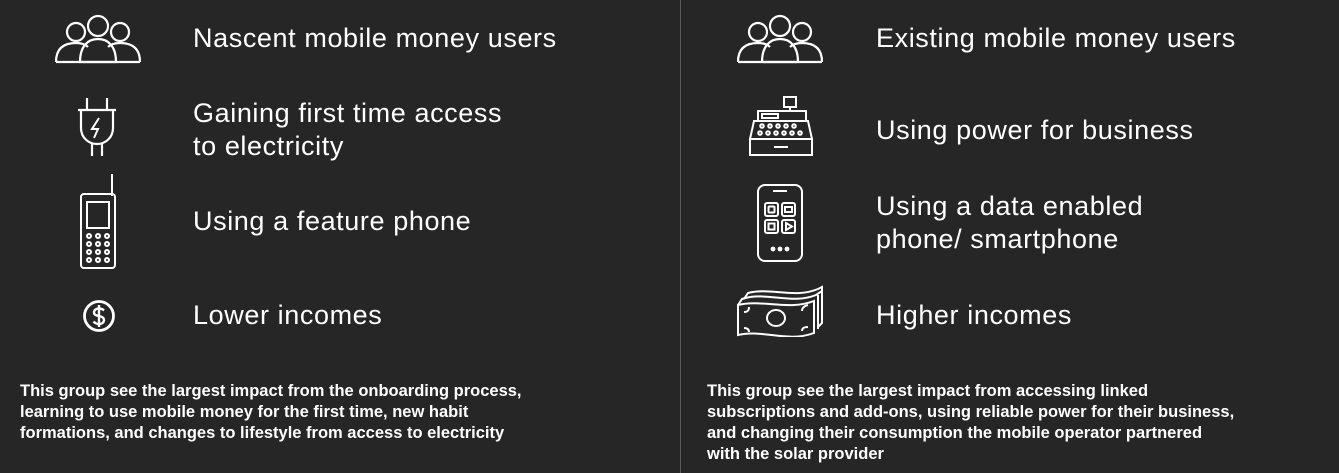  I want to click on right-description-line4: with the solar provider, so click(795, 454).